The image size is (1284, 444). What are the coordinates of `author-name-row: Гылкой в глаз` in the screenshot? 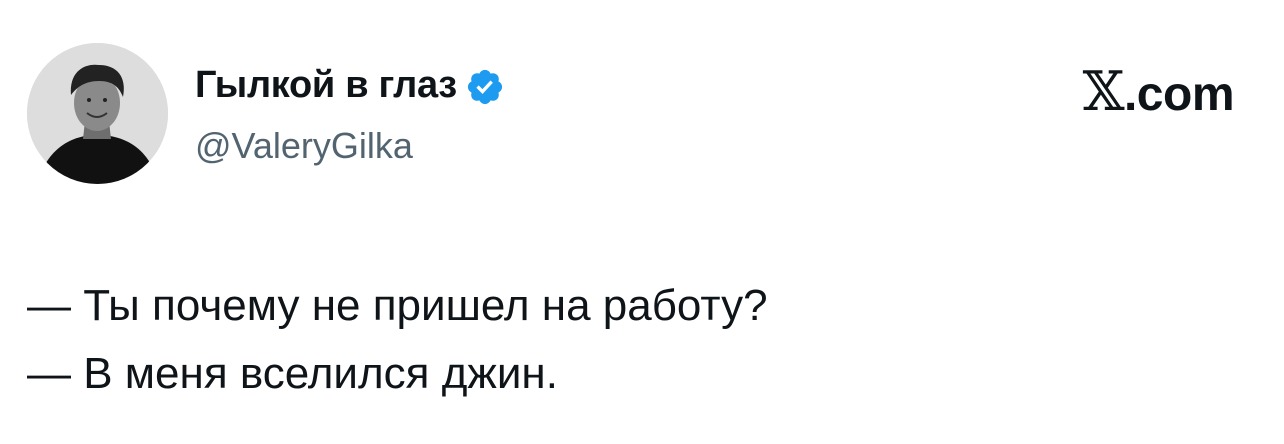 It's located at (350, 85).